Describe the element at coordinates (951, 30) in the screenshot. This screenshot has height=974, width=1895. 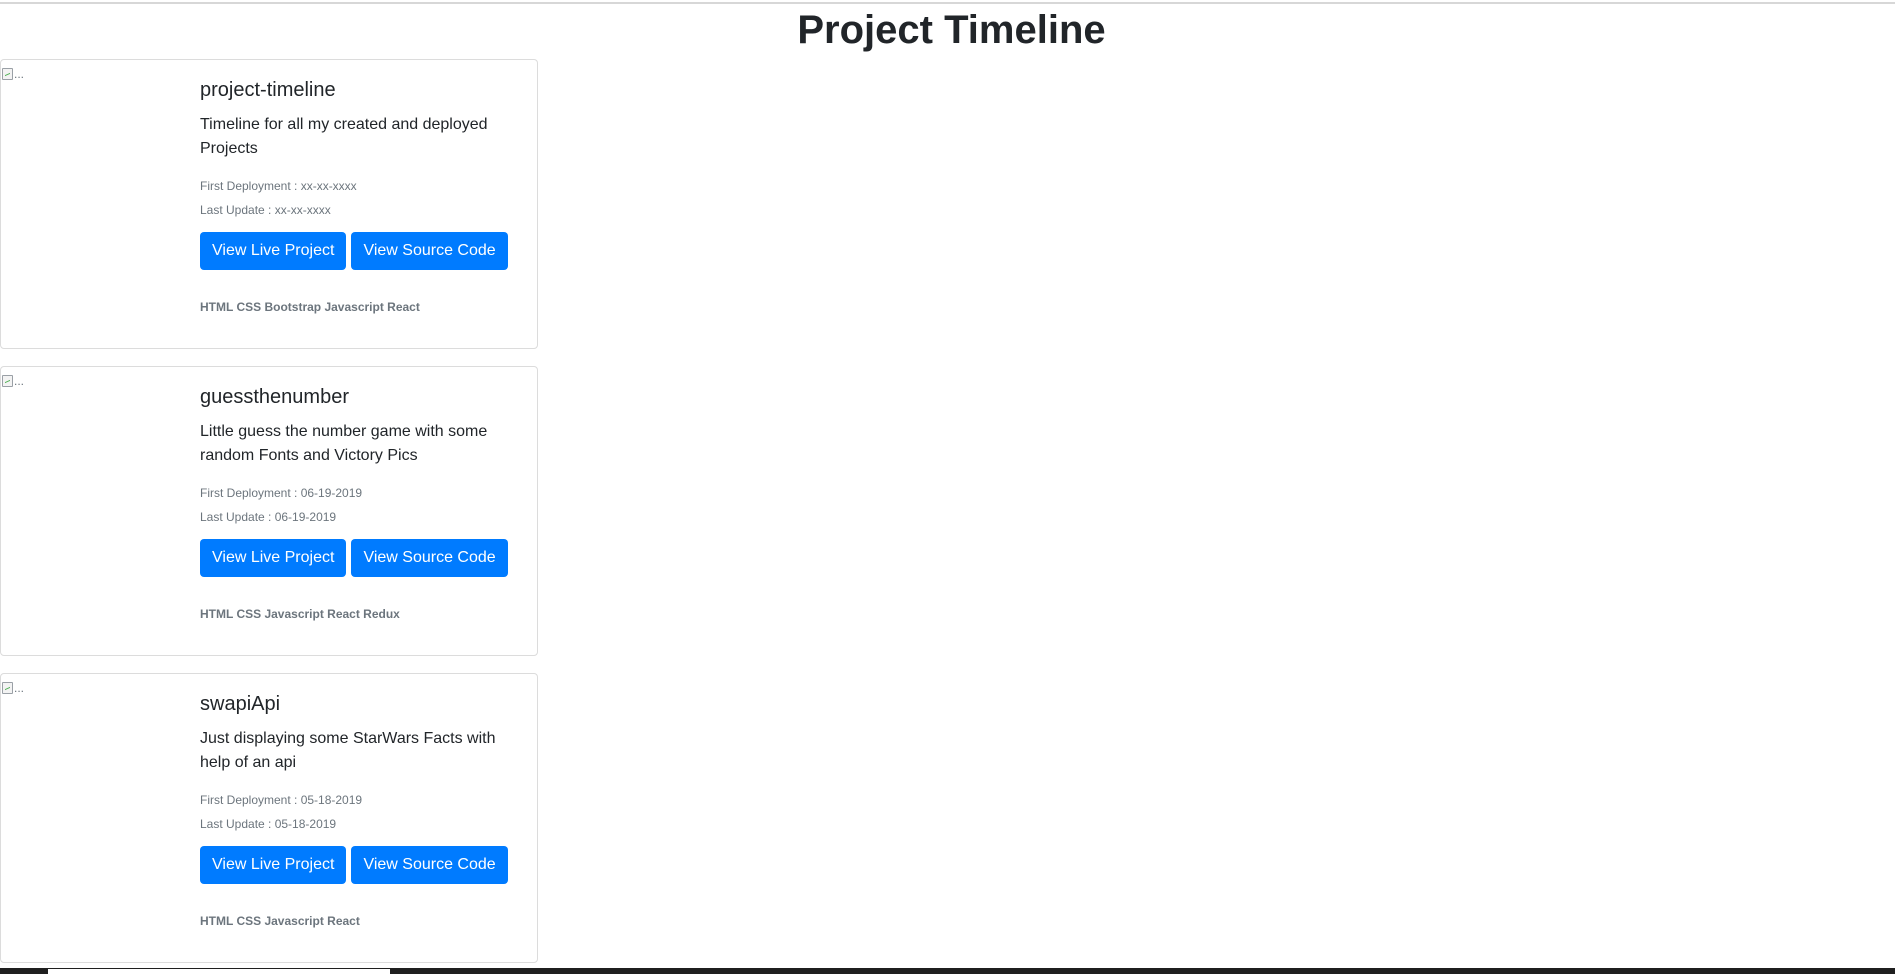
I see `page-title: Project Timeline` at that location.